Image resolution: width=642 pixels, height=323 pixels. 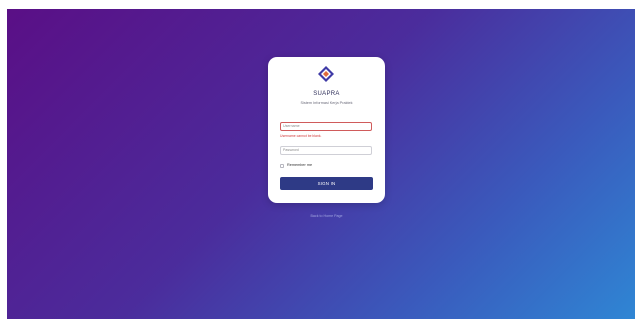 What do you see at coordinates (326, 74) in the screenshot?
I see `suapra-logo-icon` at bounding box center [326, 74].